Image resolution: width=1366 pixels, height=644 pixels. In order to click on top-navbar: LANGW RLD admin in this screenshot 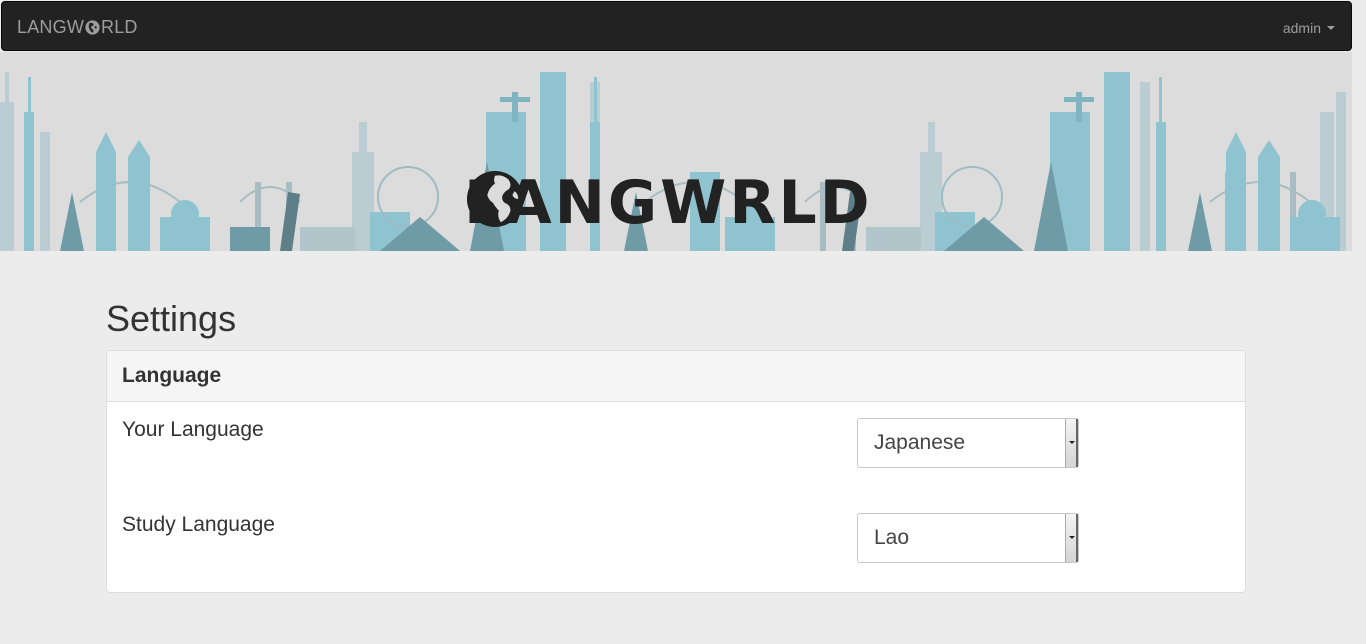, I will do `click(676, 26)`.